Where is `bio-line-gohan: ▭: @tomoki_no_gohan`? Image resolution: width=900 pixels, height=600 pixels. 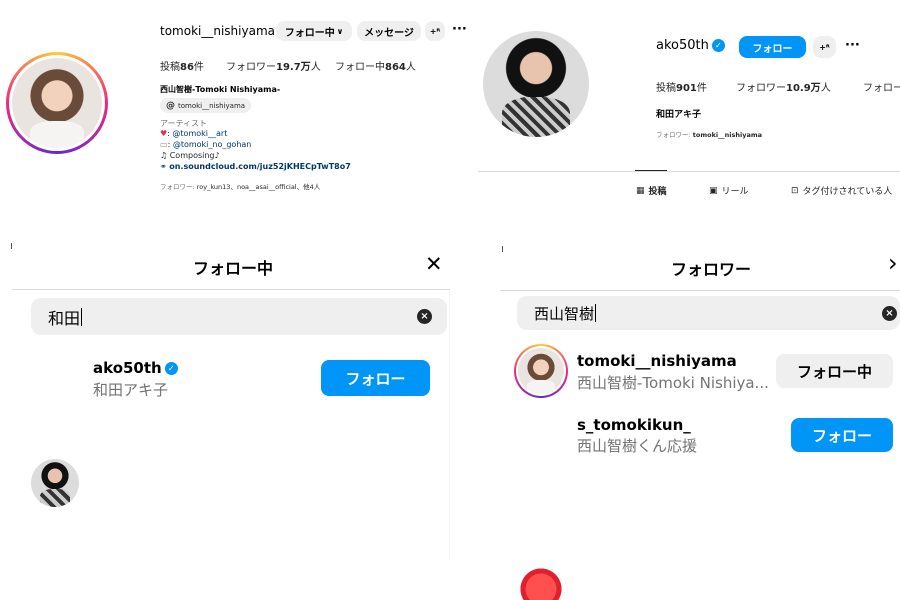 bio-line-gohan: ▭: @tomoki_no_gohan is located at coordinates (205, 144).